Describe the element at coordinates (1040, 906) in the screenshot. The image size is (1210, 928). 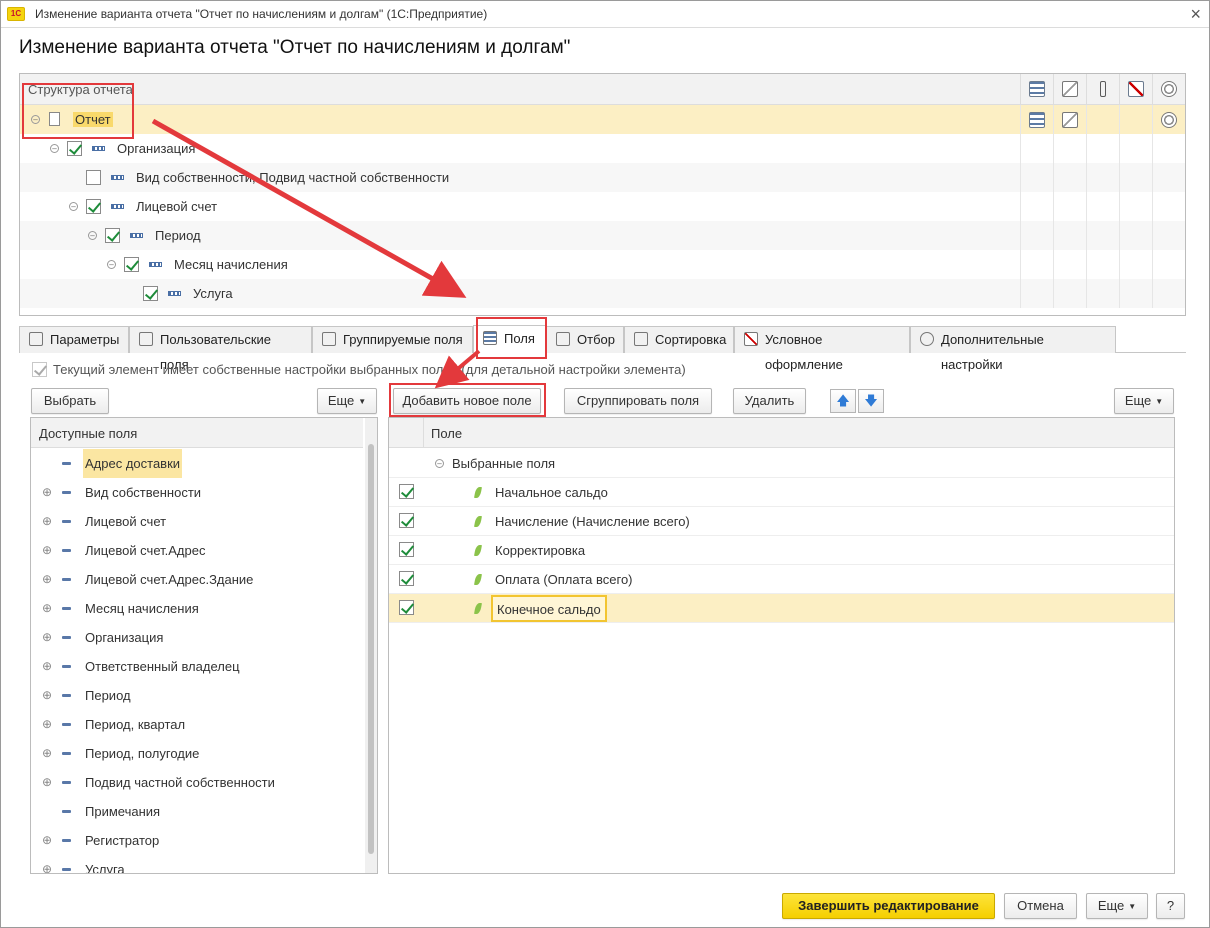
I see `cancel-button: Отмена` at that location.